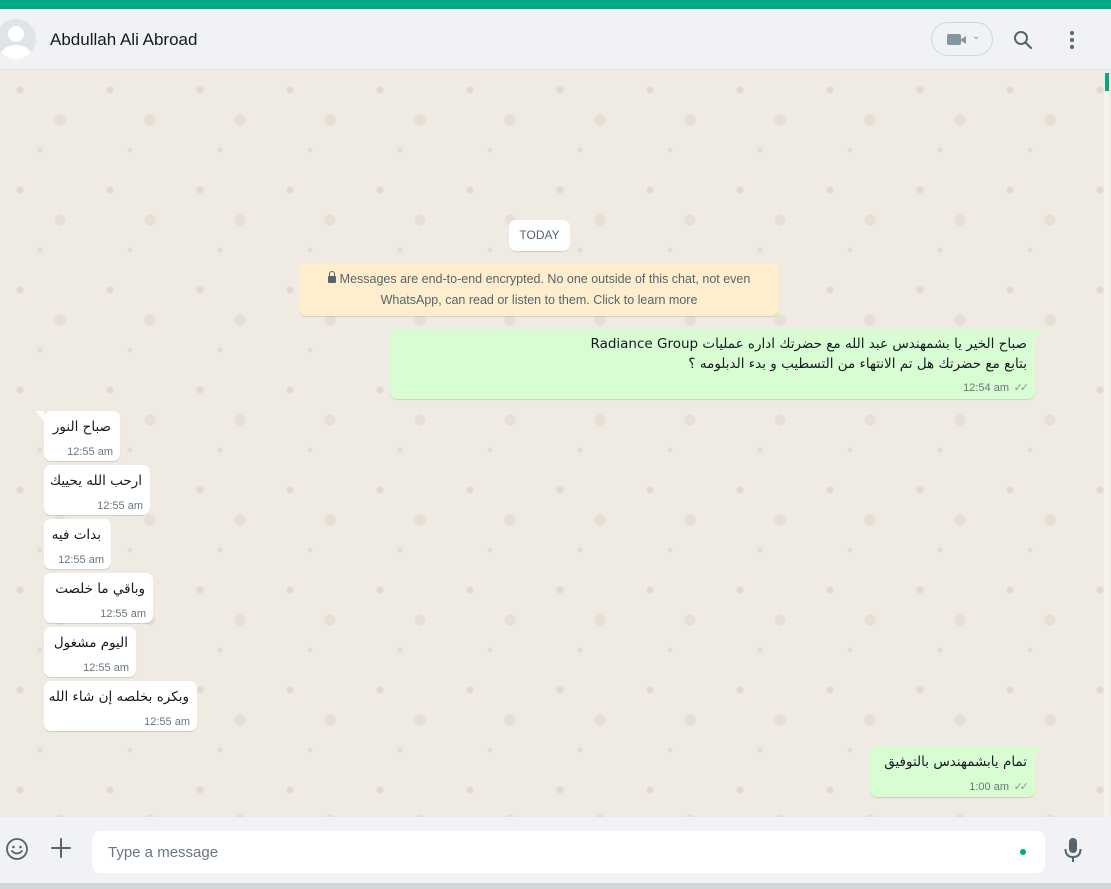 Image resolution: width=1111 pixels, height=889 pixels. I want to click on message-text: تمام يابشمهندس بالتوفيق, so click(955, 762).